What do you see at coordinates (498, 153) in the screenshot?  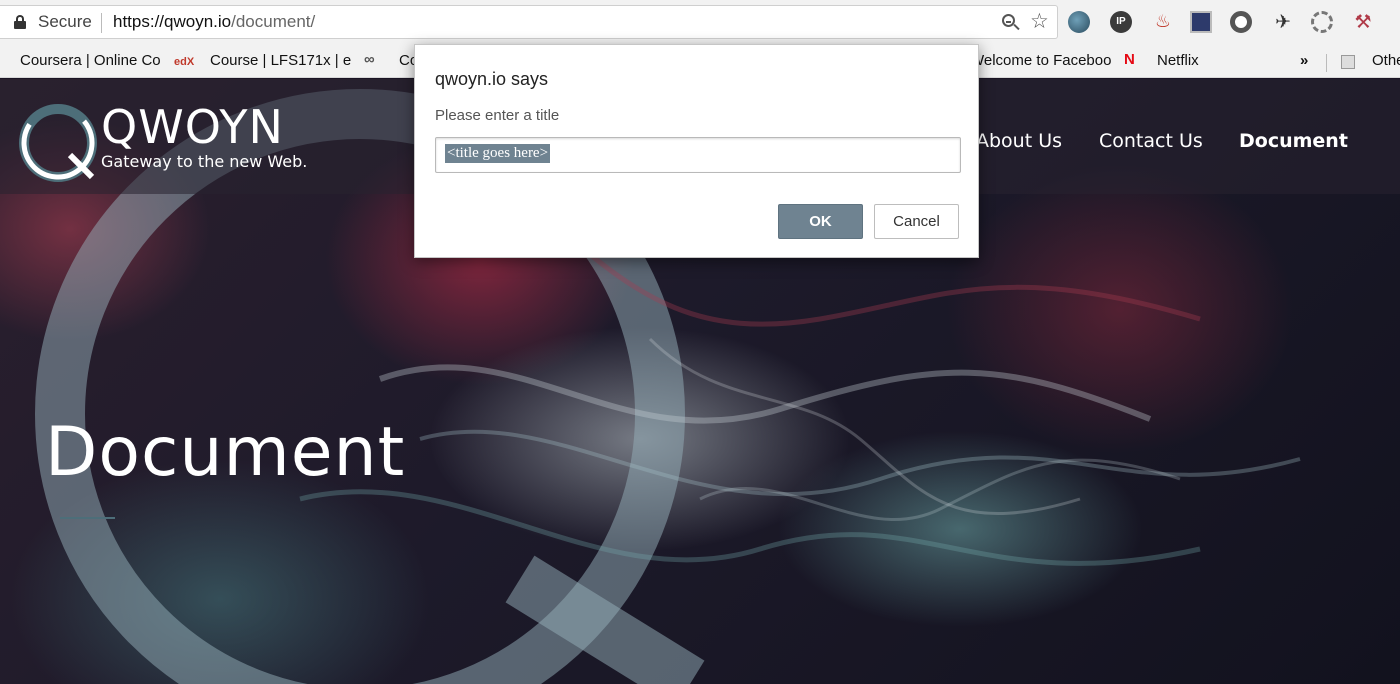 I see `title-input-value: <title goes here>` at bounding box center [498, 153].